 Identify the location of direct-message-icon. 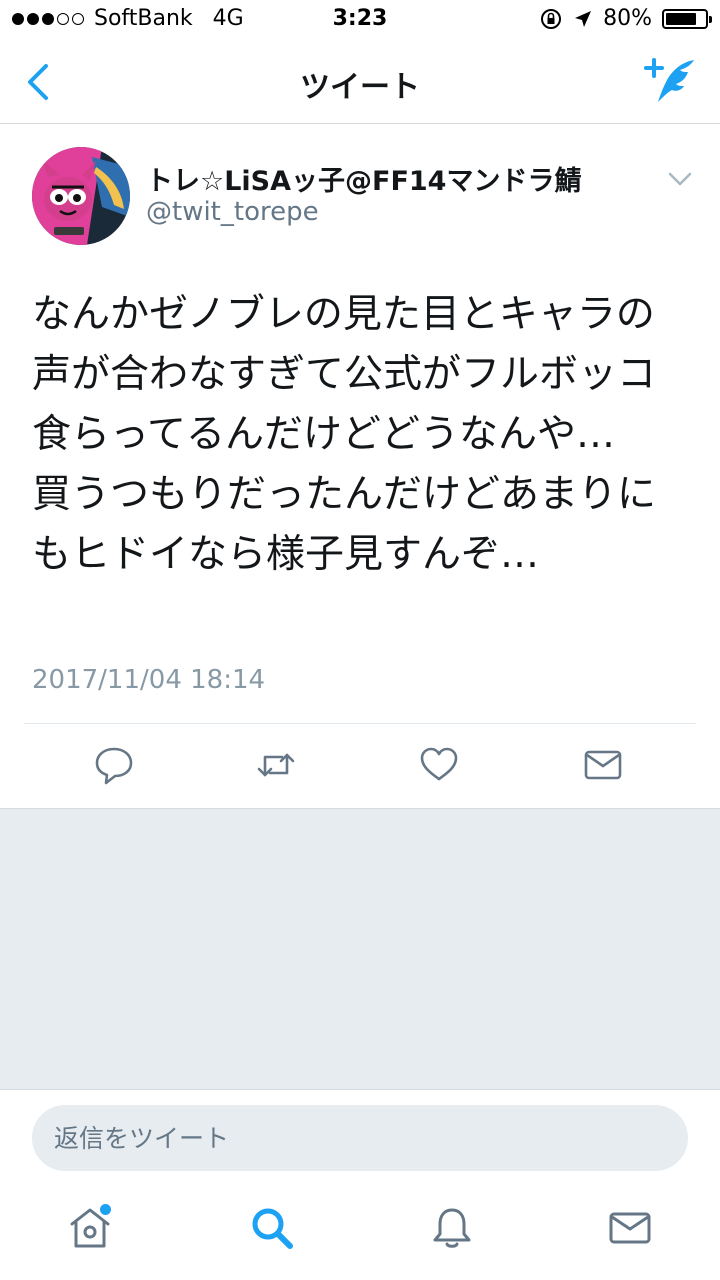
(603, 765).